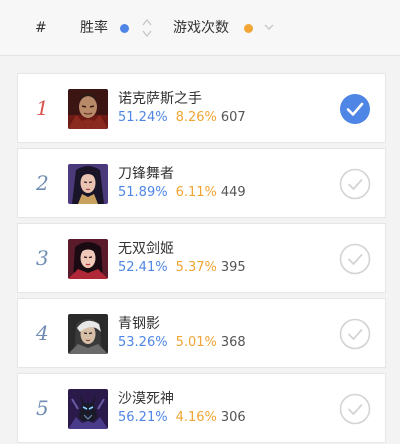 The image size is (400, 444). What do you see at coordinates (196, 417) in the screenshot?
I see `pick-rate-value: 4.16%` at bounding box center [196, 417].